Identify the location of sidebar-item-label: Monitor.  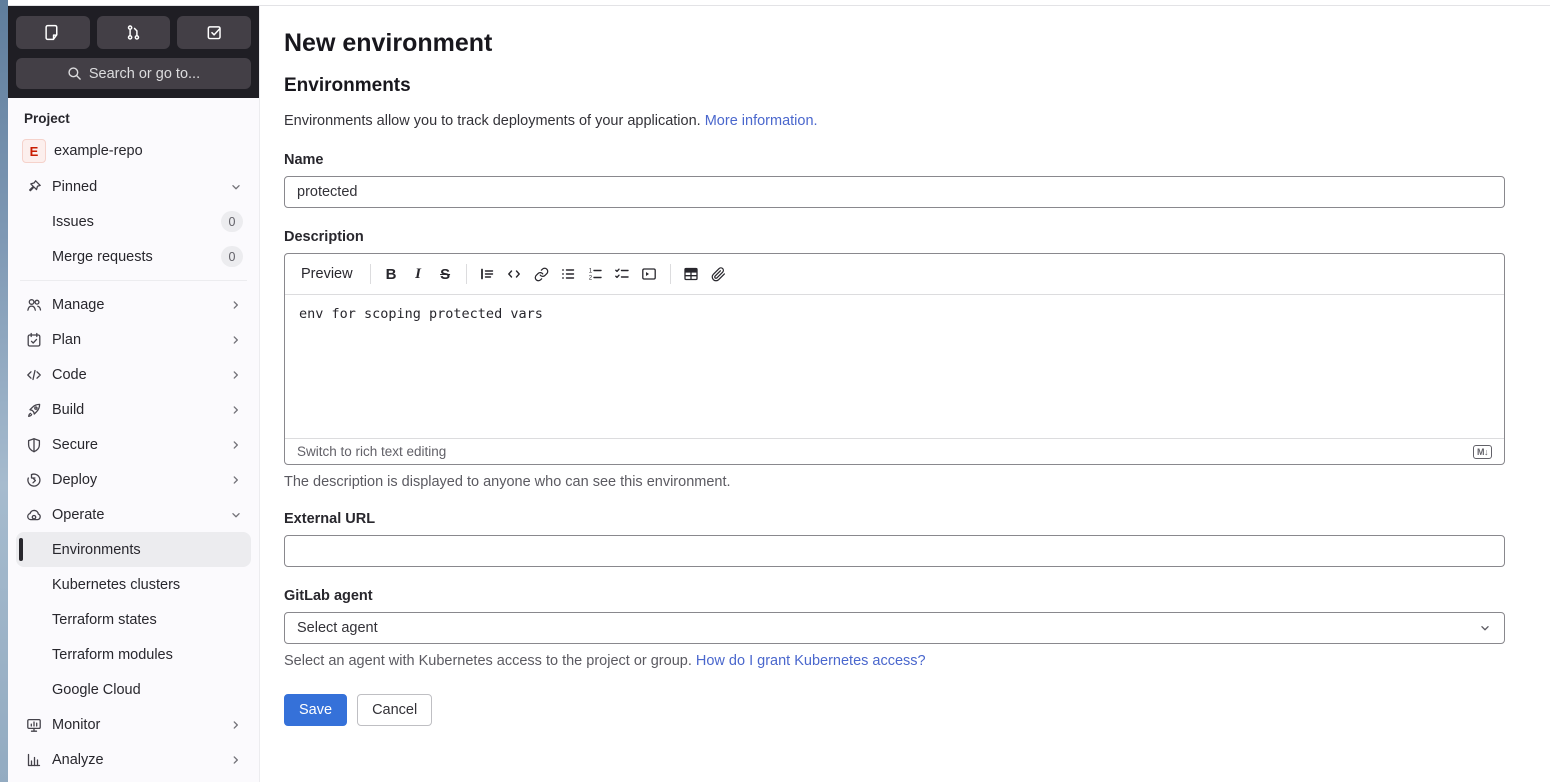
(76, 724).